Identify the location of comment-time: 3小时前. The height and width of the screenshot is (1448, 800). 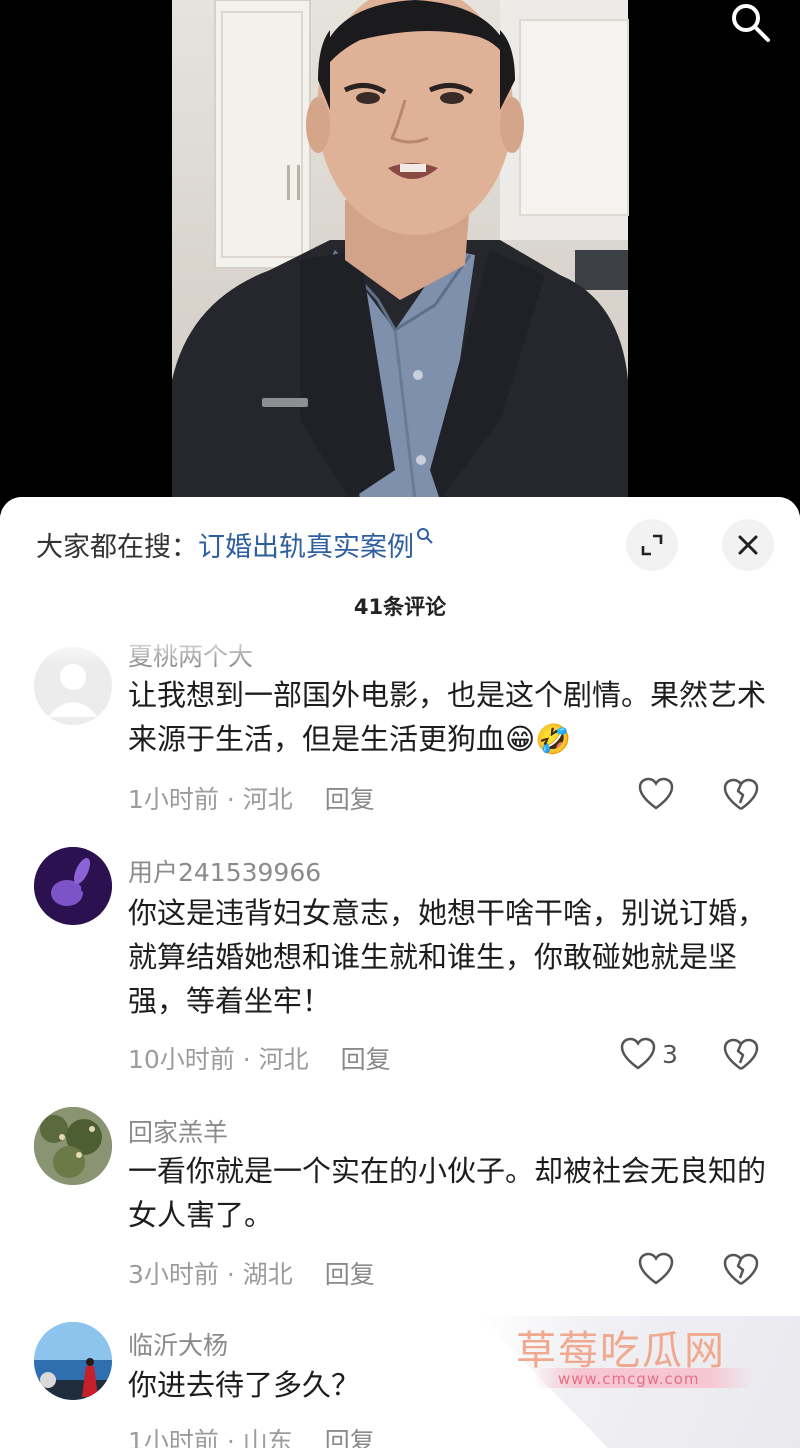
(173, 1274).